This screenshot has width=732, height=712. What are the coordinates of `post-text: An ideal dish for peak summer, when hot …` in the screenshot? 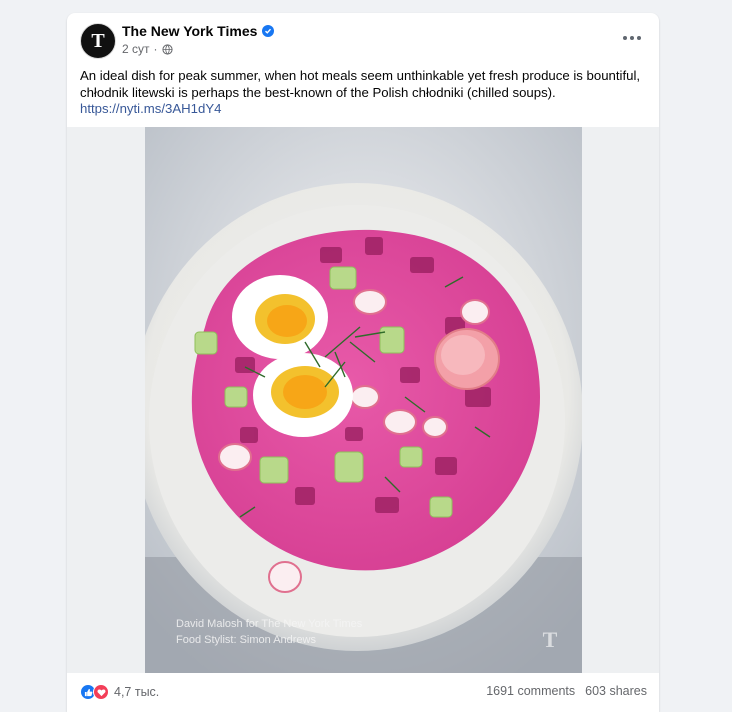 It's located at (360, 84).